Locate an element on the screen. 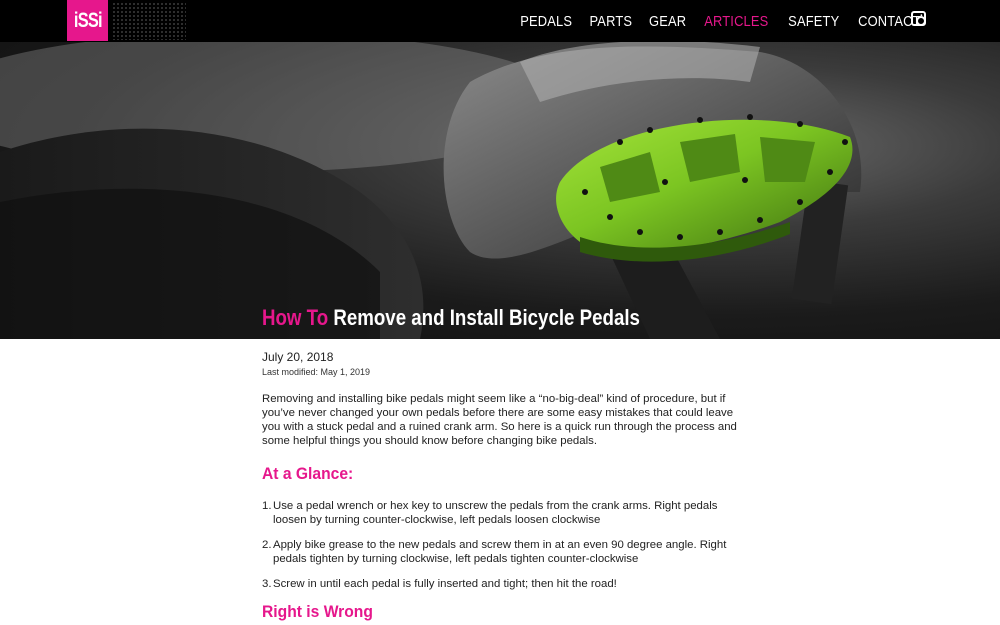  step-number: 2. is located at coordinates (267, 545).